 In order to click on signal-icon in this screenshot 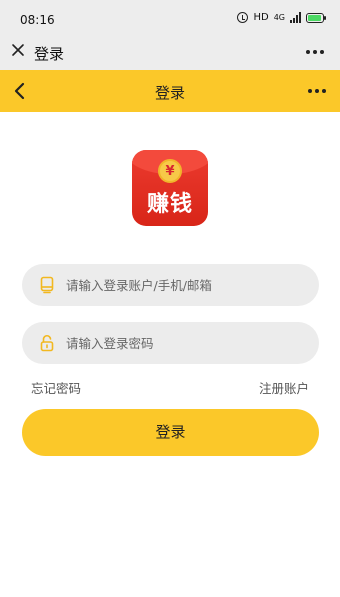, I will do `click(295, 17)`.